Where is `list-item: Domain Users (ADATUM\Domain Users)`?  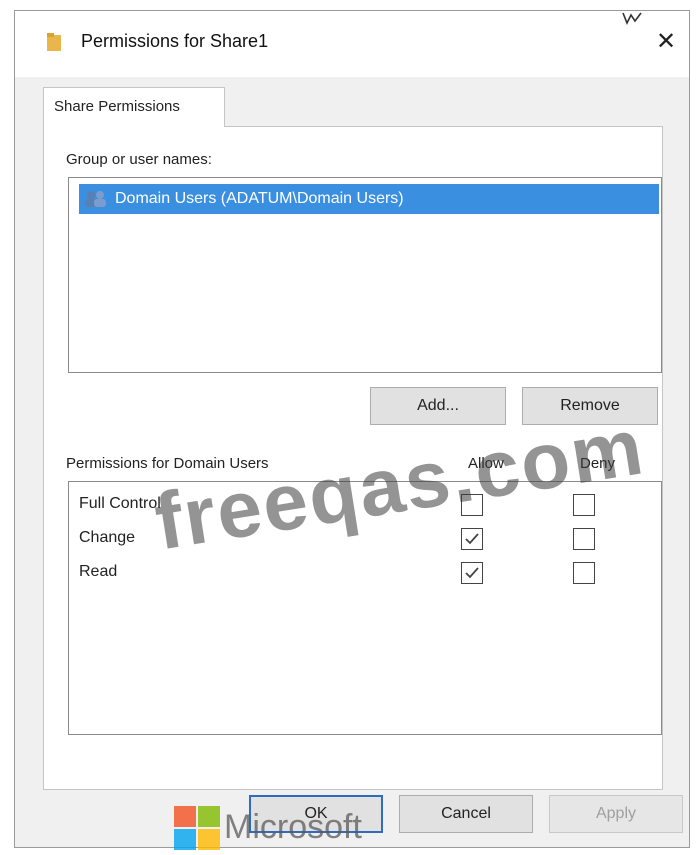 list-item: Domain Users (ADATUM\Domain Users) is located at coordinates (369, 199).